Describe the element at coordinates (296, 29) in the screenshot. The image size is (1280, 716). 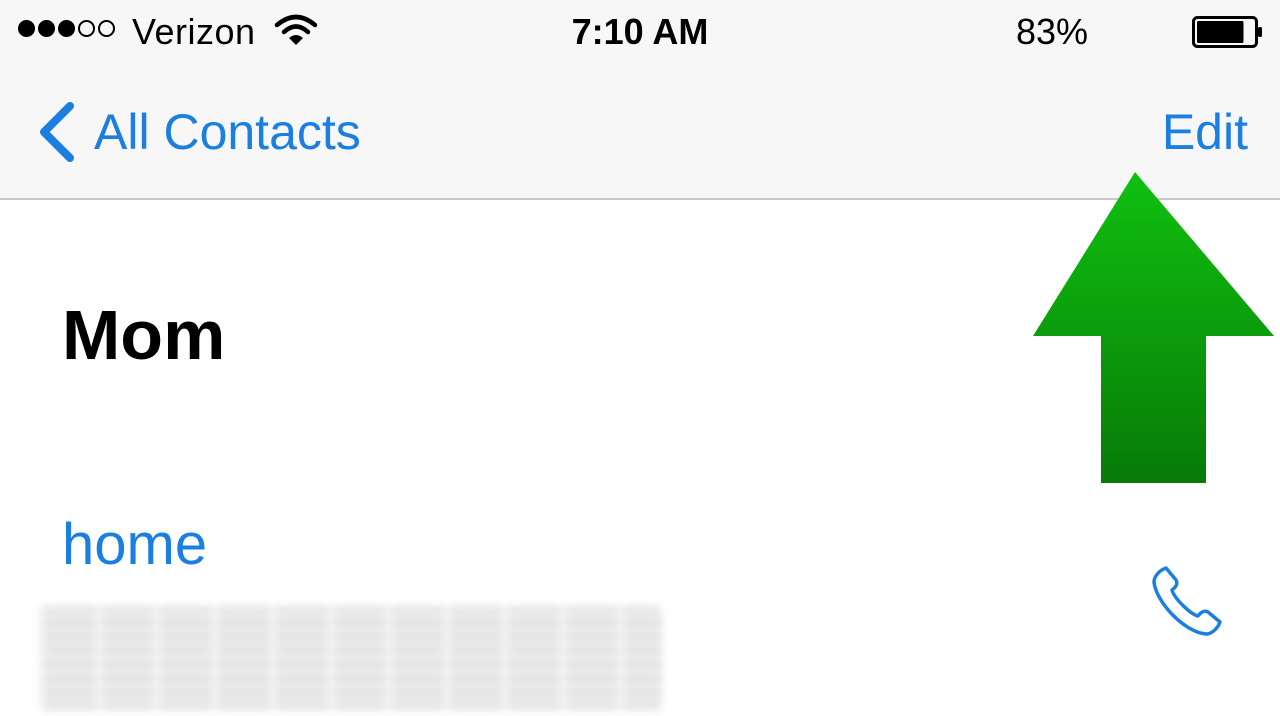
I see `wifi-icon` at that location.